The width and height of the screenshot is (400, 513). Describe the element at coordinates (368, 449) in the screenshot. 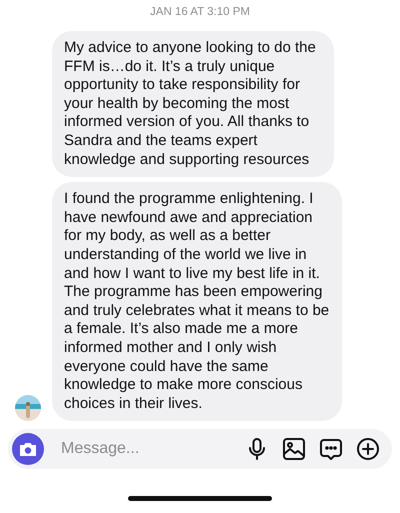

I see `plus-icon` at that location.